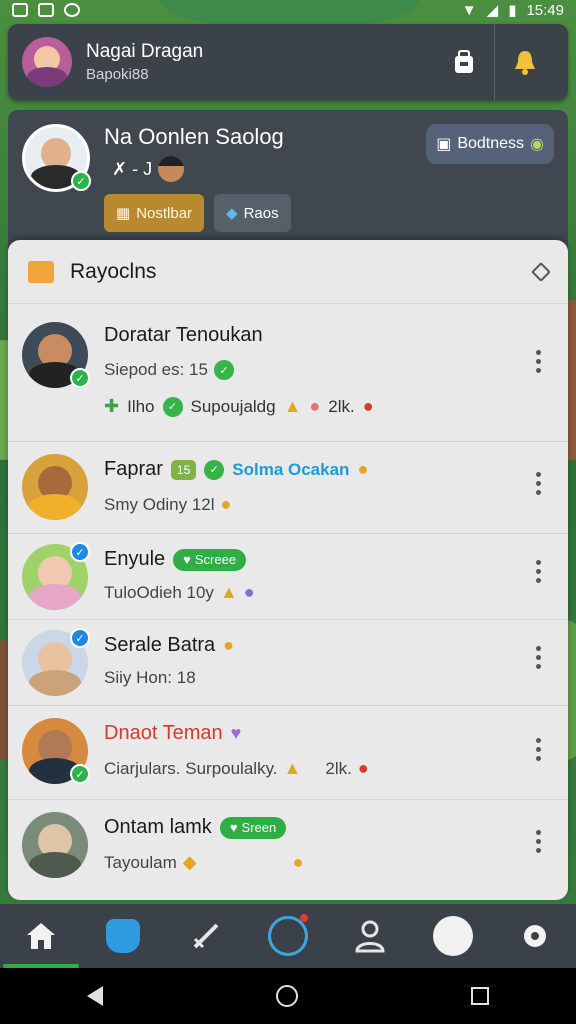  What do you see at coordinates (252, 213) in the screenshot?
I see `tag-button-crystal: ◆ Raos` at bounding box center [252, 213].